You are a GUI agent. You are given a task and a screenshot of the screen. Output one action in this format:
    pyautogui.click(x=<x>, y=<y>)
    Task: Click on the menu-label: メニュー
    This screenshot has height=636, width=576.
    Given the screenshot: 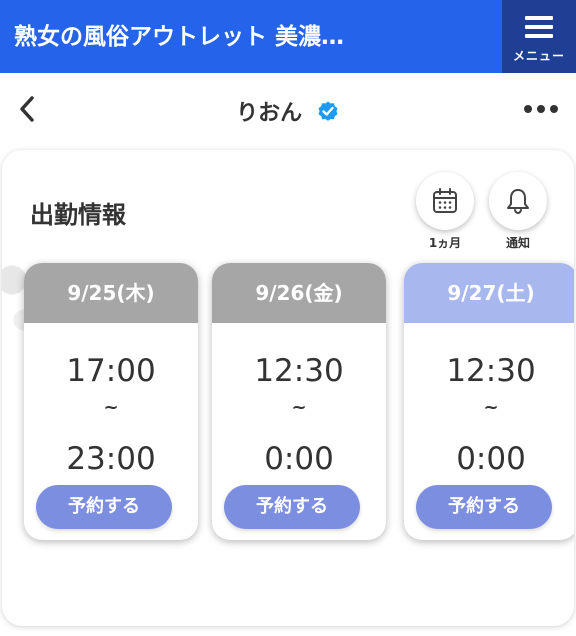 What is the action you would take?
    pyautogui.click(x=538, y=56)
    